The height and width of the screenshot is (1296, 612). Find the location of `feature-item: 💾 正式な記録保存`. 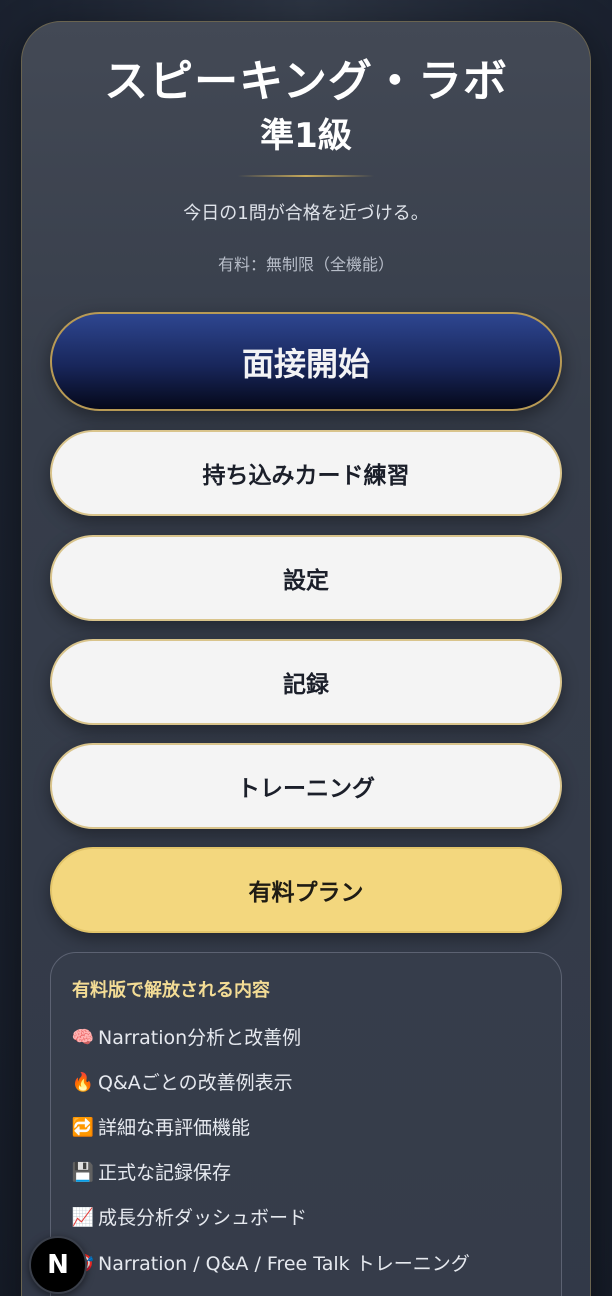

feature-item: 💾 正式な記録保存 is located at coordinates (151, 1173).